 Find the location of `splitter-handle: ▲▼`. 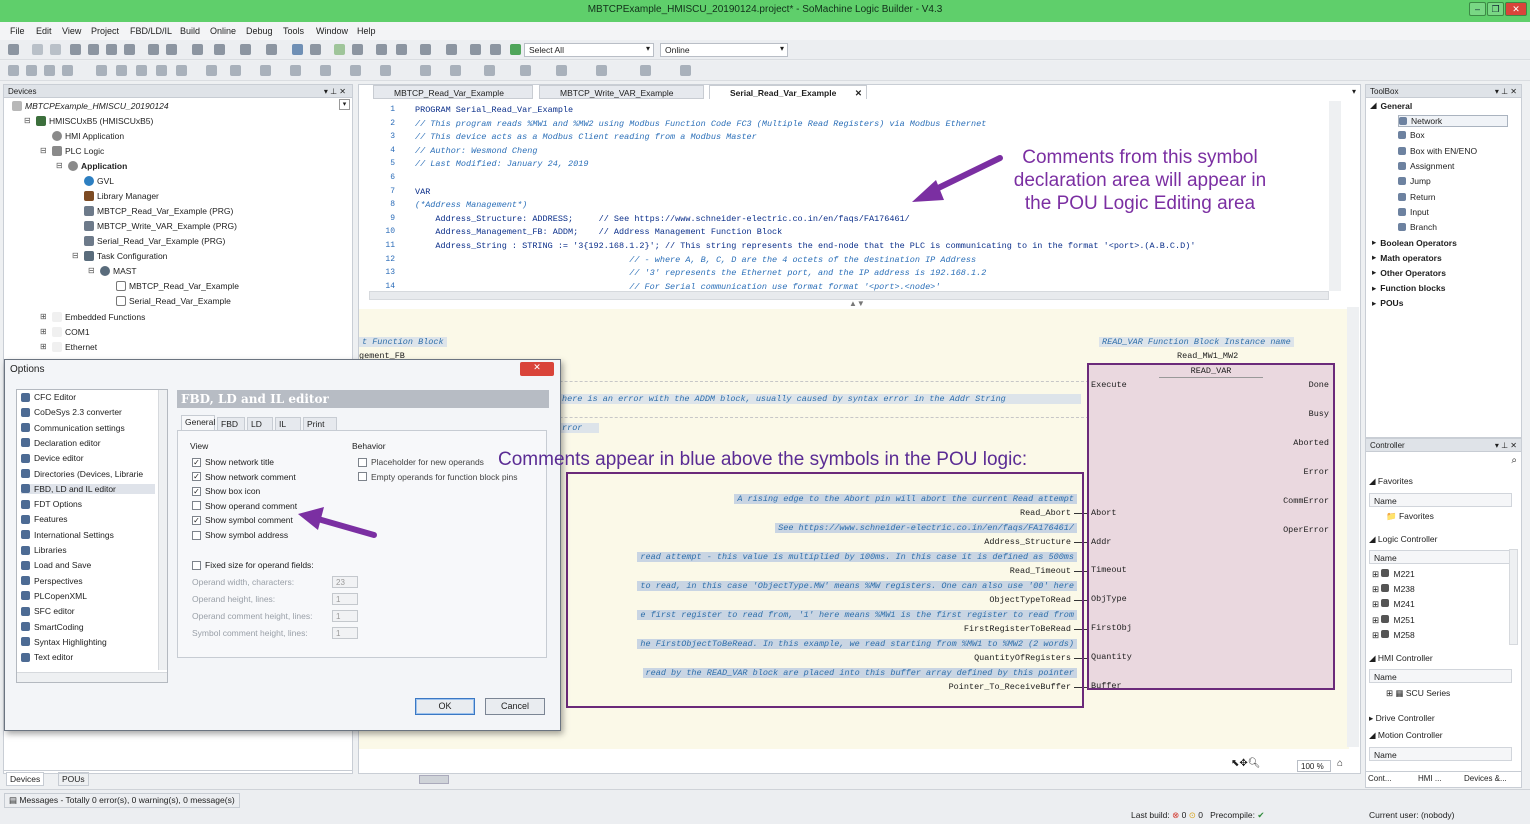

splitter-handle: ▲▼ is located at coordinates (857, 303).